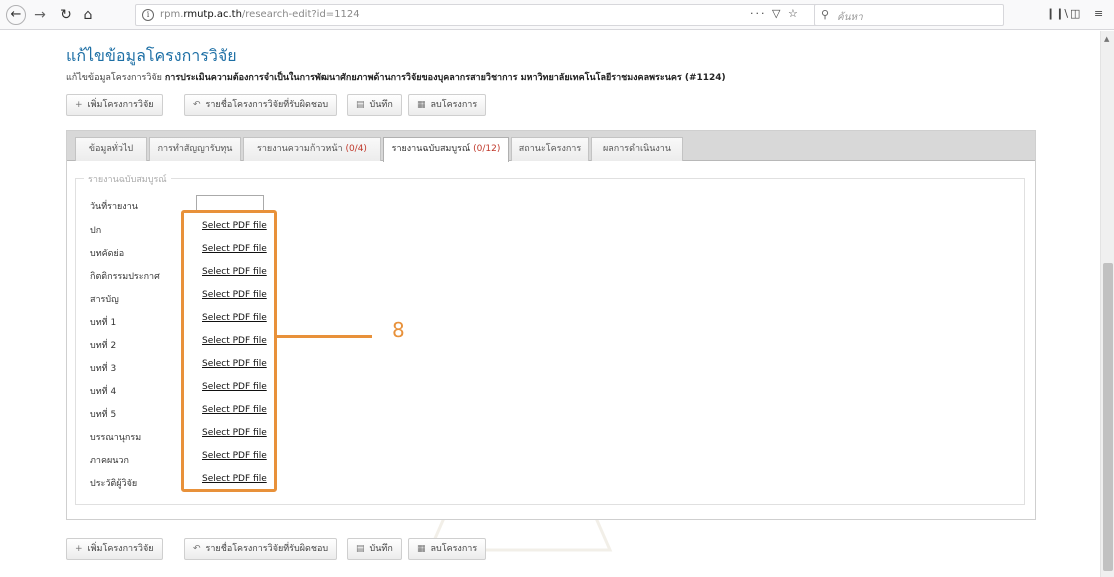 The height and width of the screenshot is (577, 1114). I want to click on row-label-abstract: บทคัดย่อ, so click(107, 254).